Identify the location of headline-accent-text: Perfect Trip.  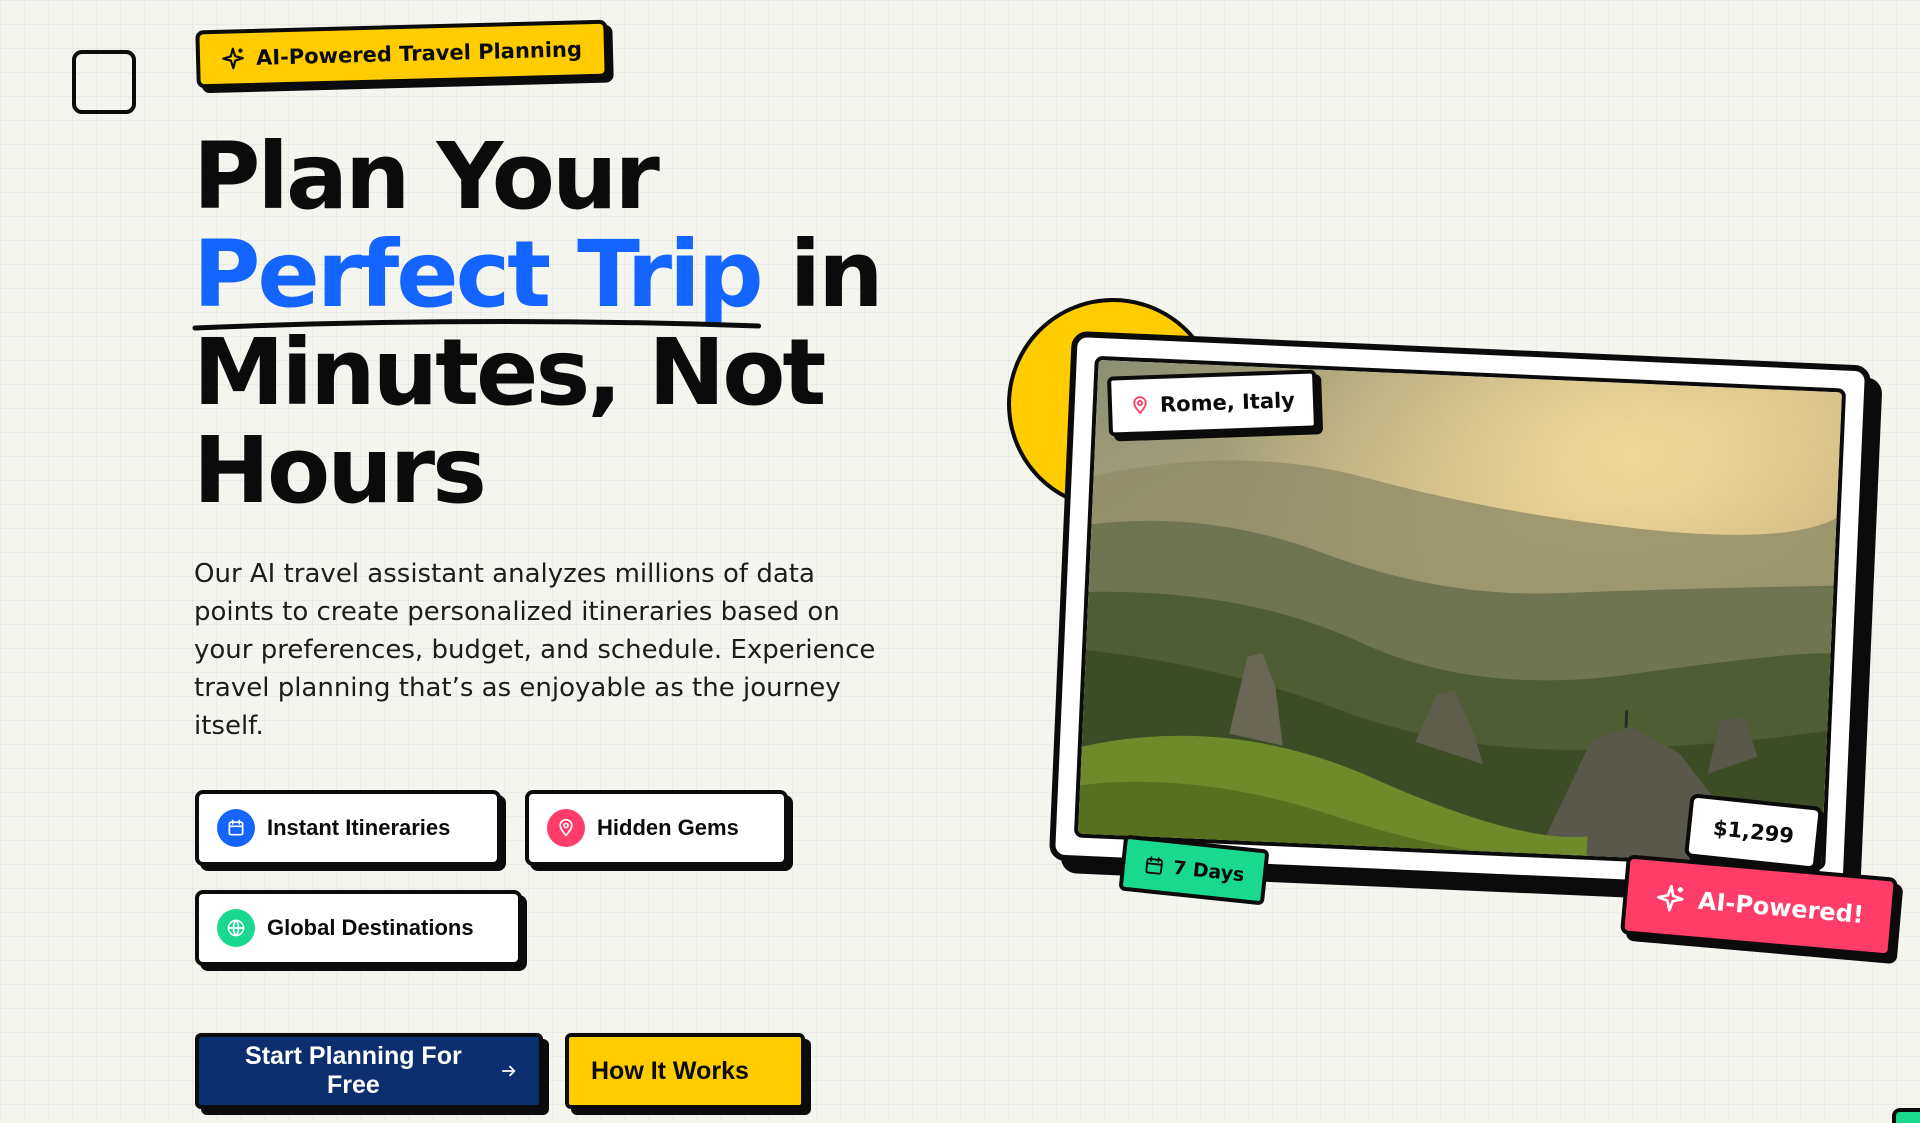
(478, 274).